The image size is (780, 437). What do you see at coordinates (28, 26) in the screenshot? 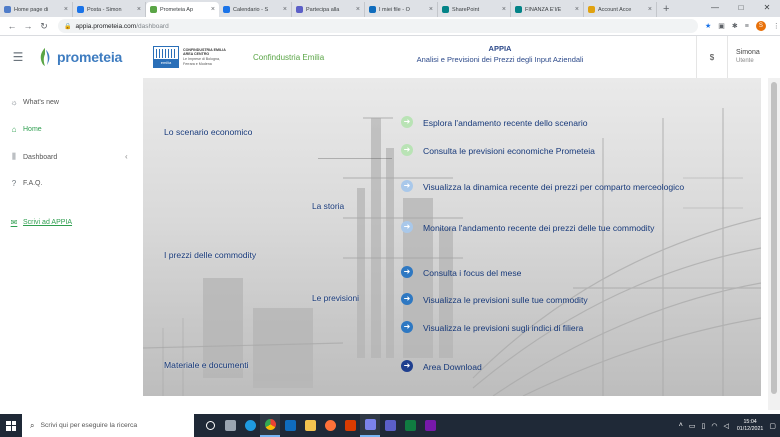
I see `forward-icon: →` at bounding box center [28, 26].